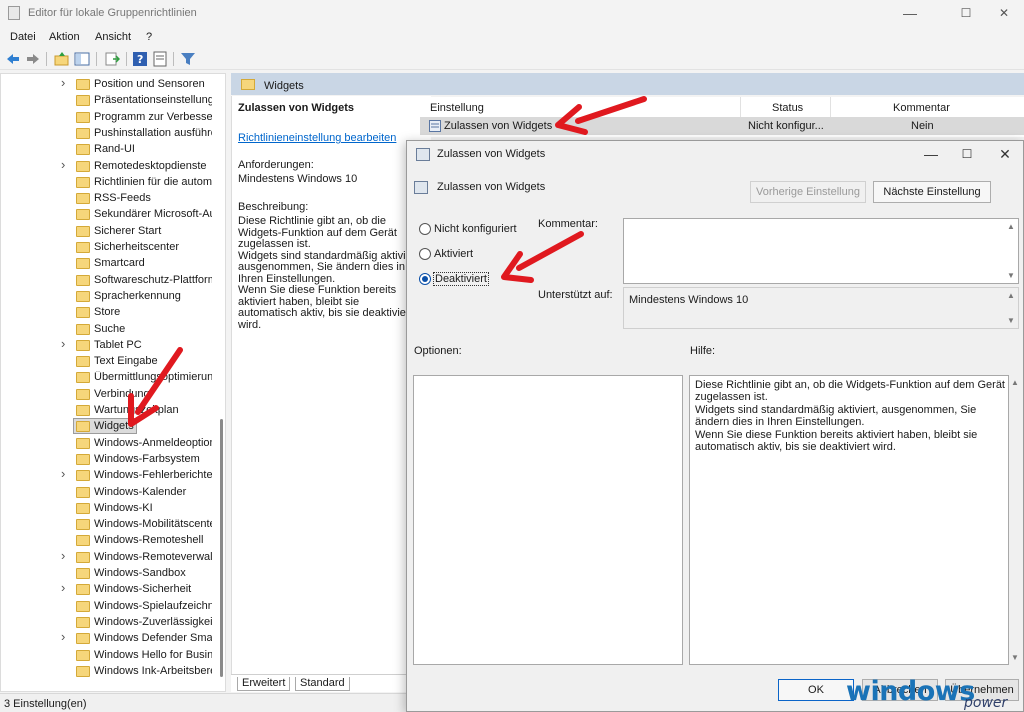  I want to click on tree-item: Sicherheitscenter, so click(109, 247).